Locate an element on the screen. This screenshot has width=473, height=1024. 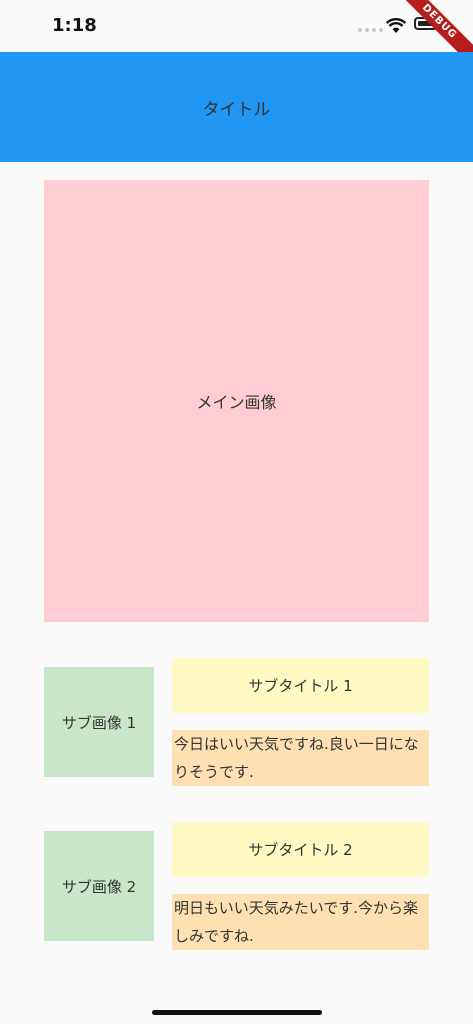
sub-image-1: サブ画像 1 is located at coordinates (99, 722).